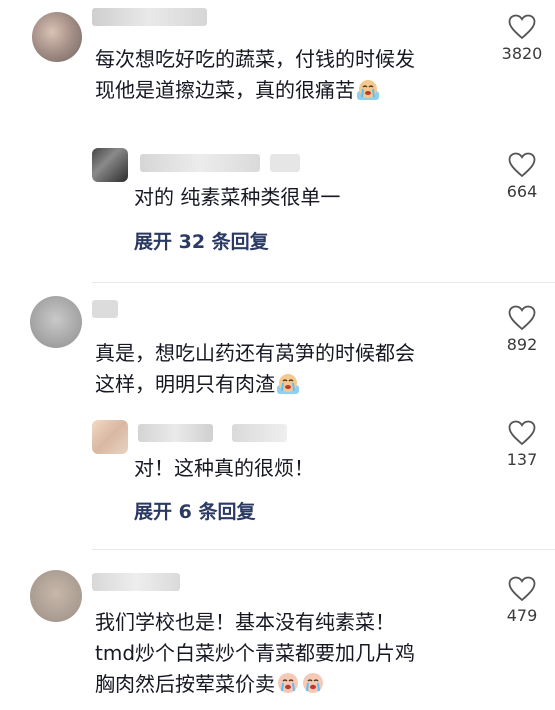  What do you see at coordinates (255, 684) in the screenshot?
I see `comment-line: 胸肉然后按荤菜价卖` at bounding box center [255, 684].